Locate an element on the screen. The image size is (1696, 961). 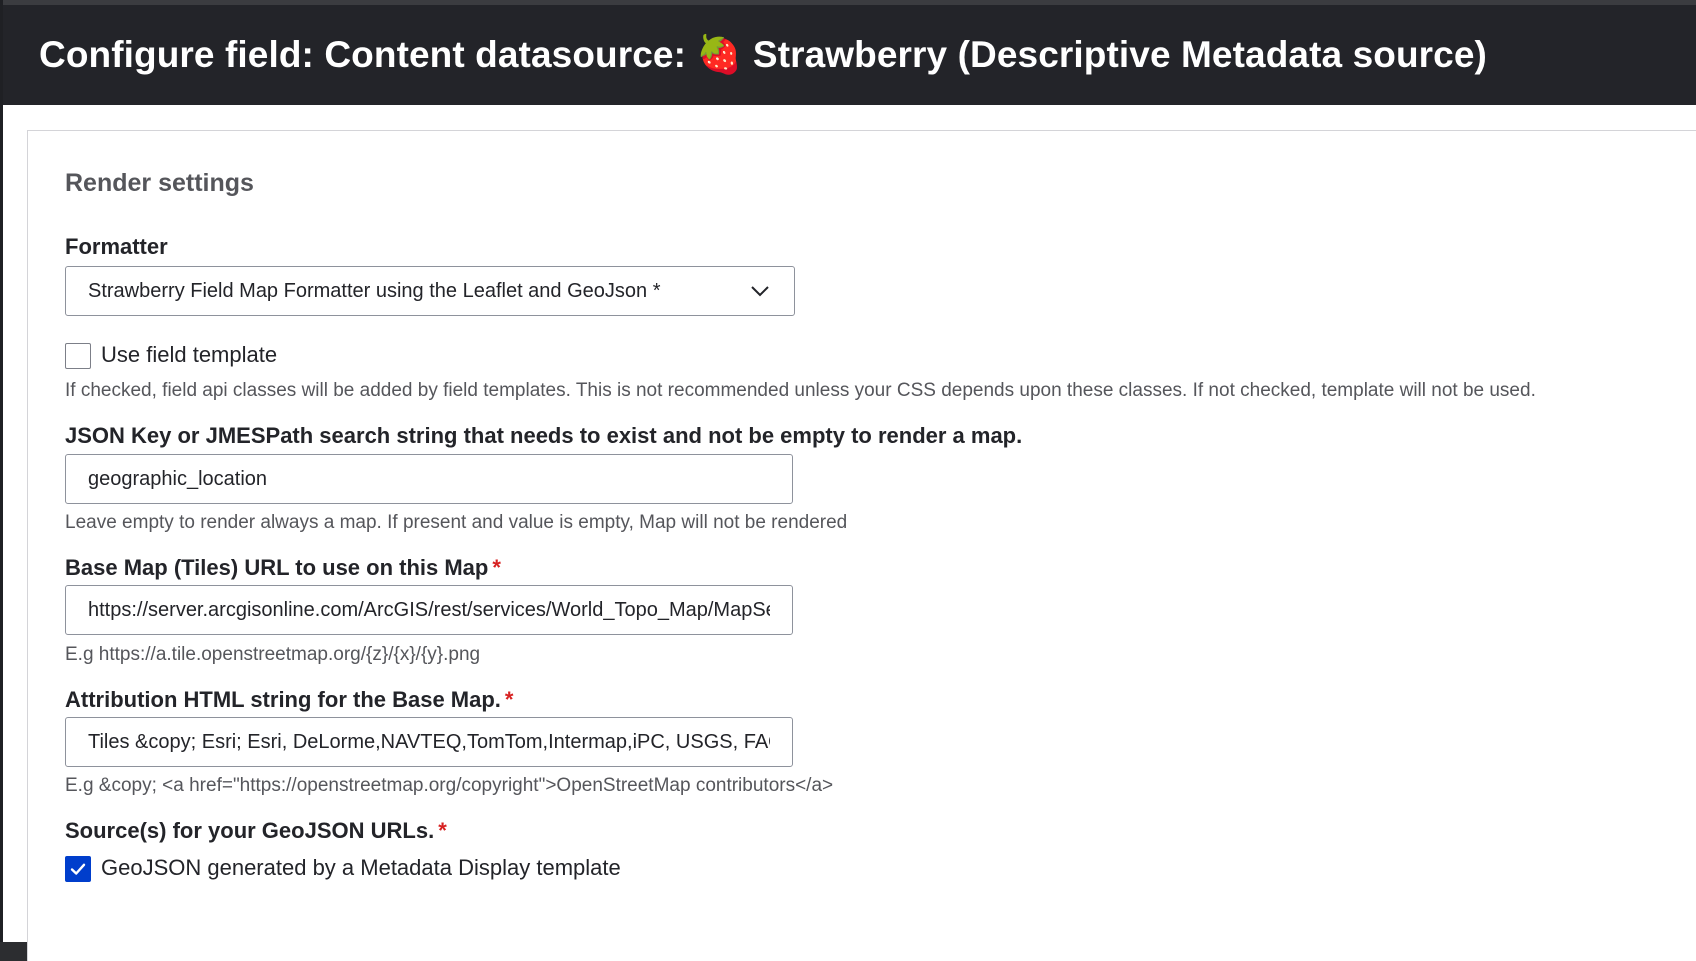
json-key-value: geographic_location is located at coordinates (178, 478).